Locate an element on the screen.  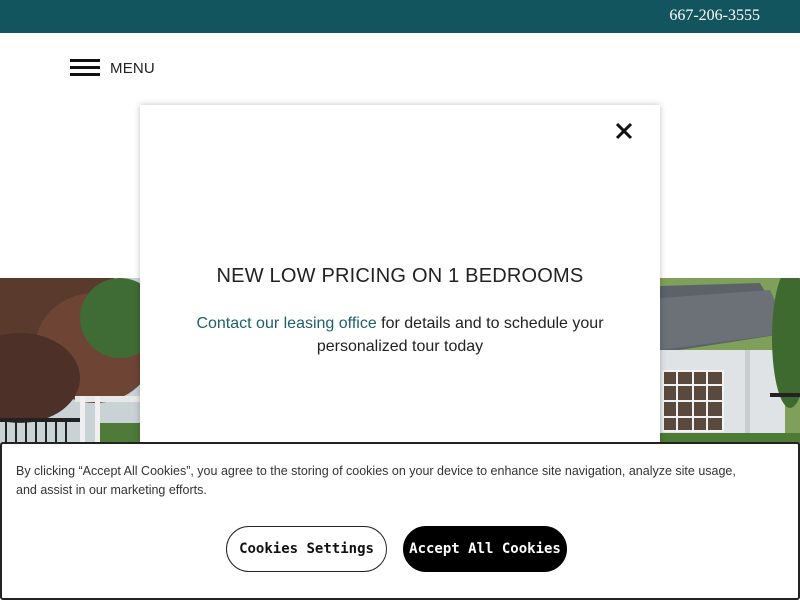
menu-button: MENU is located at coordinates (112, 68).